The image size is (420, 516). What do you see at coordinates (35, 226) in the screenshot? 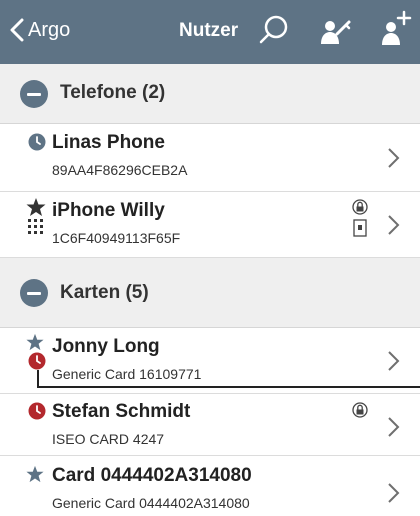
I see `keypad-icon` at bounding box center [35, 226].